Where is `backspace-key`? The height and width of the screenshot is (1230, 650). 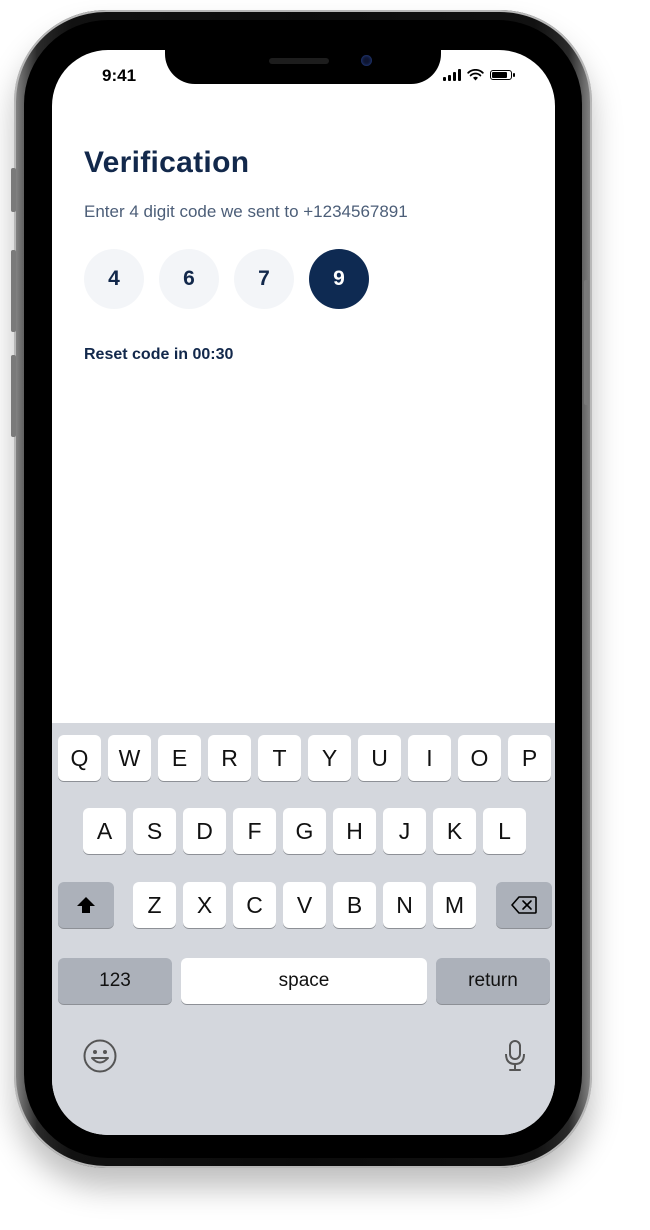 backspace-key is located at coordinates (524, 905).